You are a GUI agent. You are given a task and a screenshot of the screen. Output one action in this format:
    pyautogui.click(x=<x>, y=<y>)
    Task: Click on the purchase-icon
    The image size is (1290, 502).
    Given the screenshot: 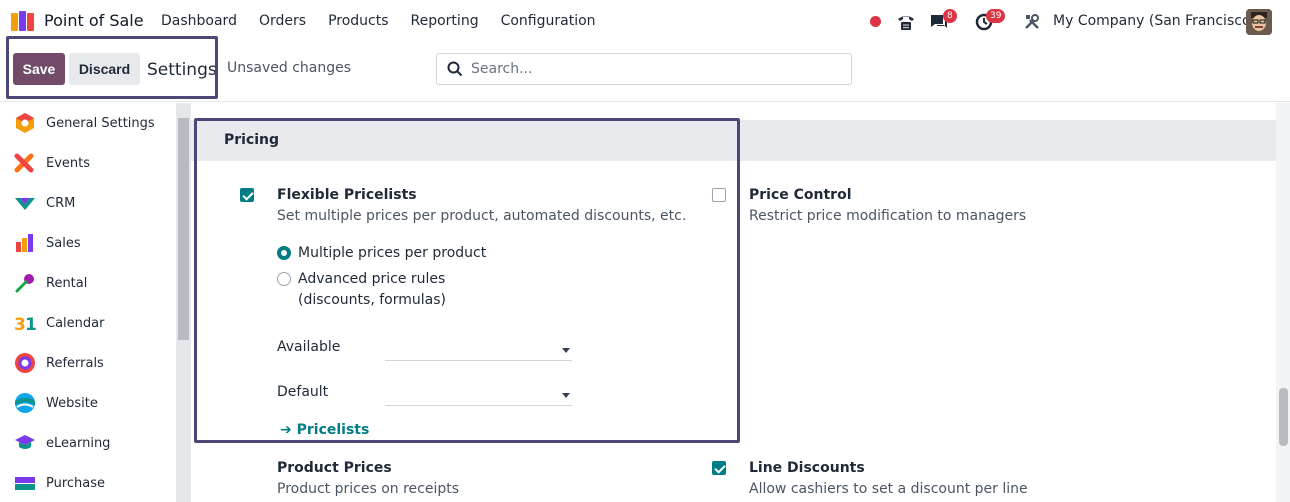 What is the action you would take?
    pyautogui.click(x=25, y=483)
    